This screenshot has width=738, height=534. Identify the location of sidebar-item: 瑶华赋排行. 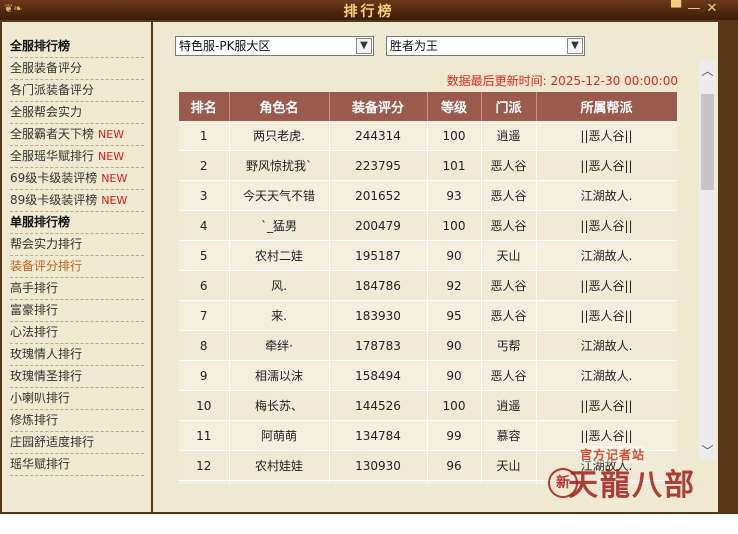
(77, 465).